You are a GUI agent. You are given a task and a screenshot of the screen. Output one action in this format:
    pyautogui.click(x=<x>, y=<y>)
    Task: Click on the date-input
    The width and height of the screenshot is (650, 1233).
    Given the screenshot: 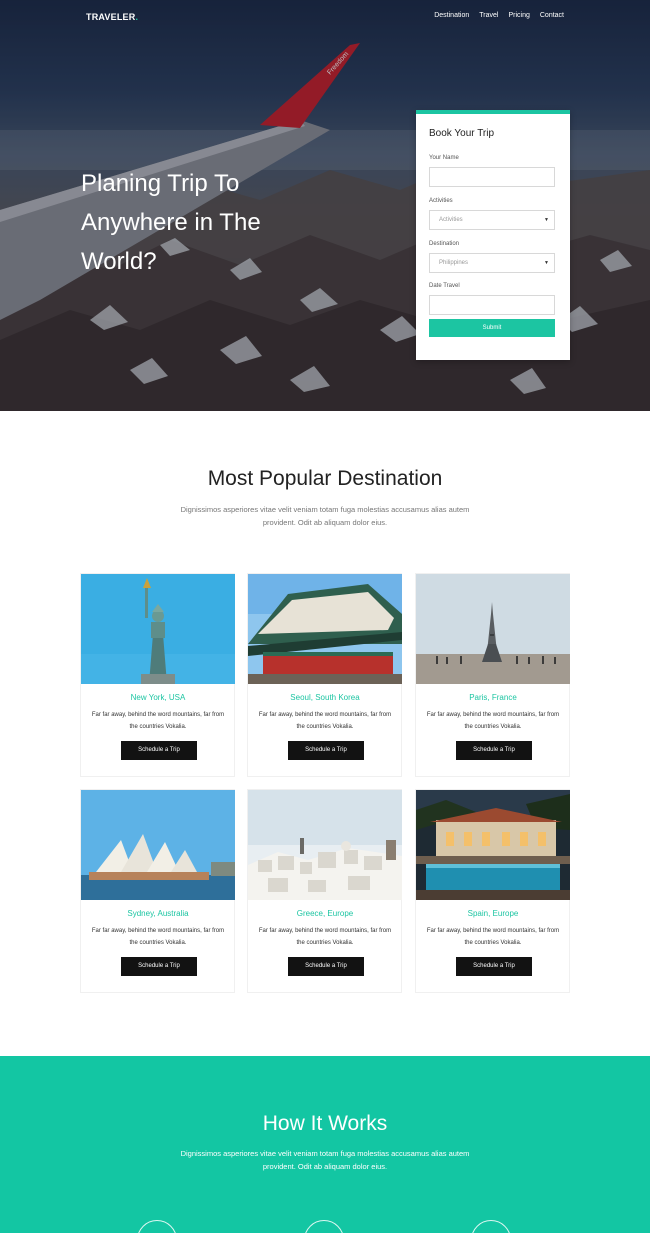 What is the action you would take?
    pyautogui.click(x=492, y=305)
    